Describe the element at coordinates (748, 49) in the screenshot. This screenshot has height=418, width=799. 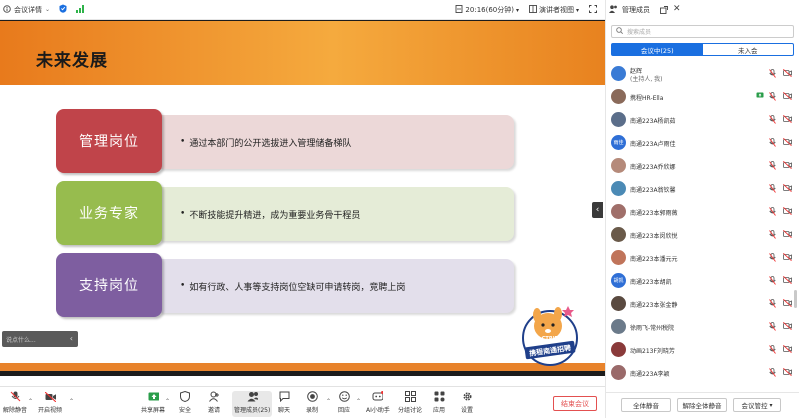
I see `tab-not-joined: 未入会` at that location.